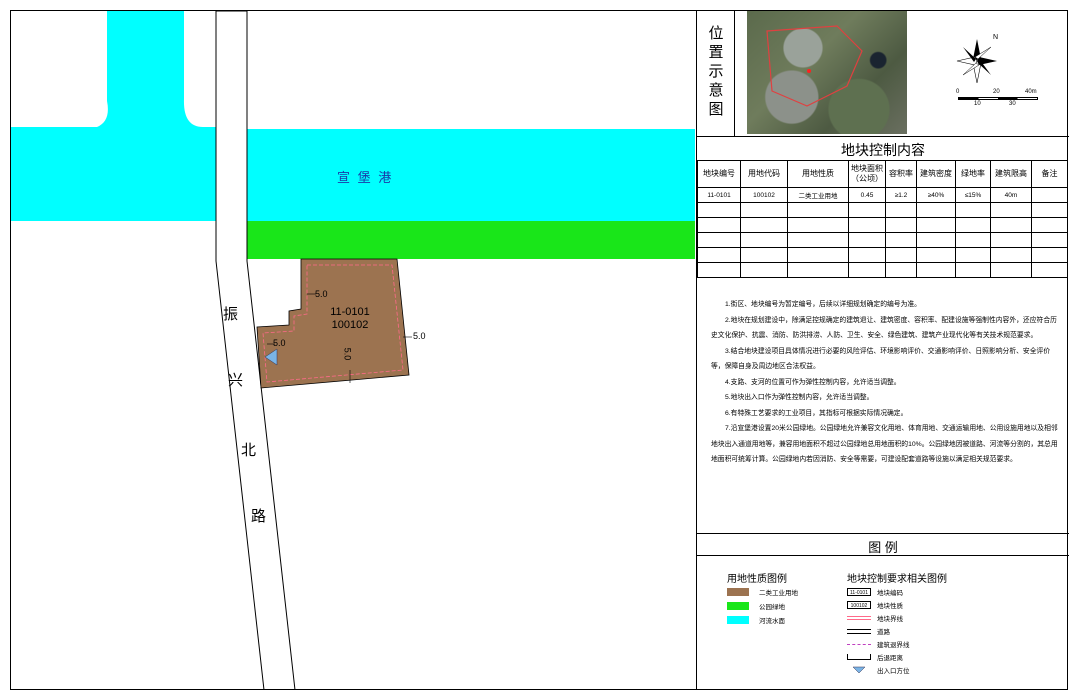  What do you see at coordinates (716, 71) in the screenshot?
I see `location-title: 位 置 示 意 图` at bounding box center [716, 71].